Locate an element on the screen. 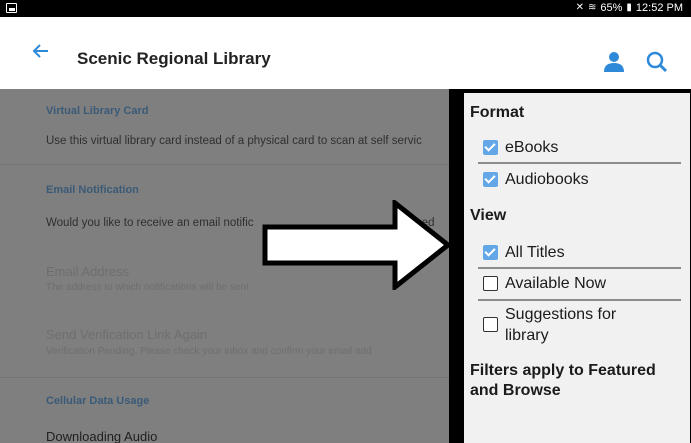 This screenshot has height=443, width=691. available-now-checkbox is located at coordinates (490, 283).